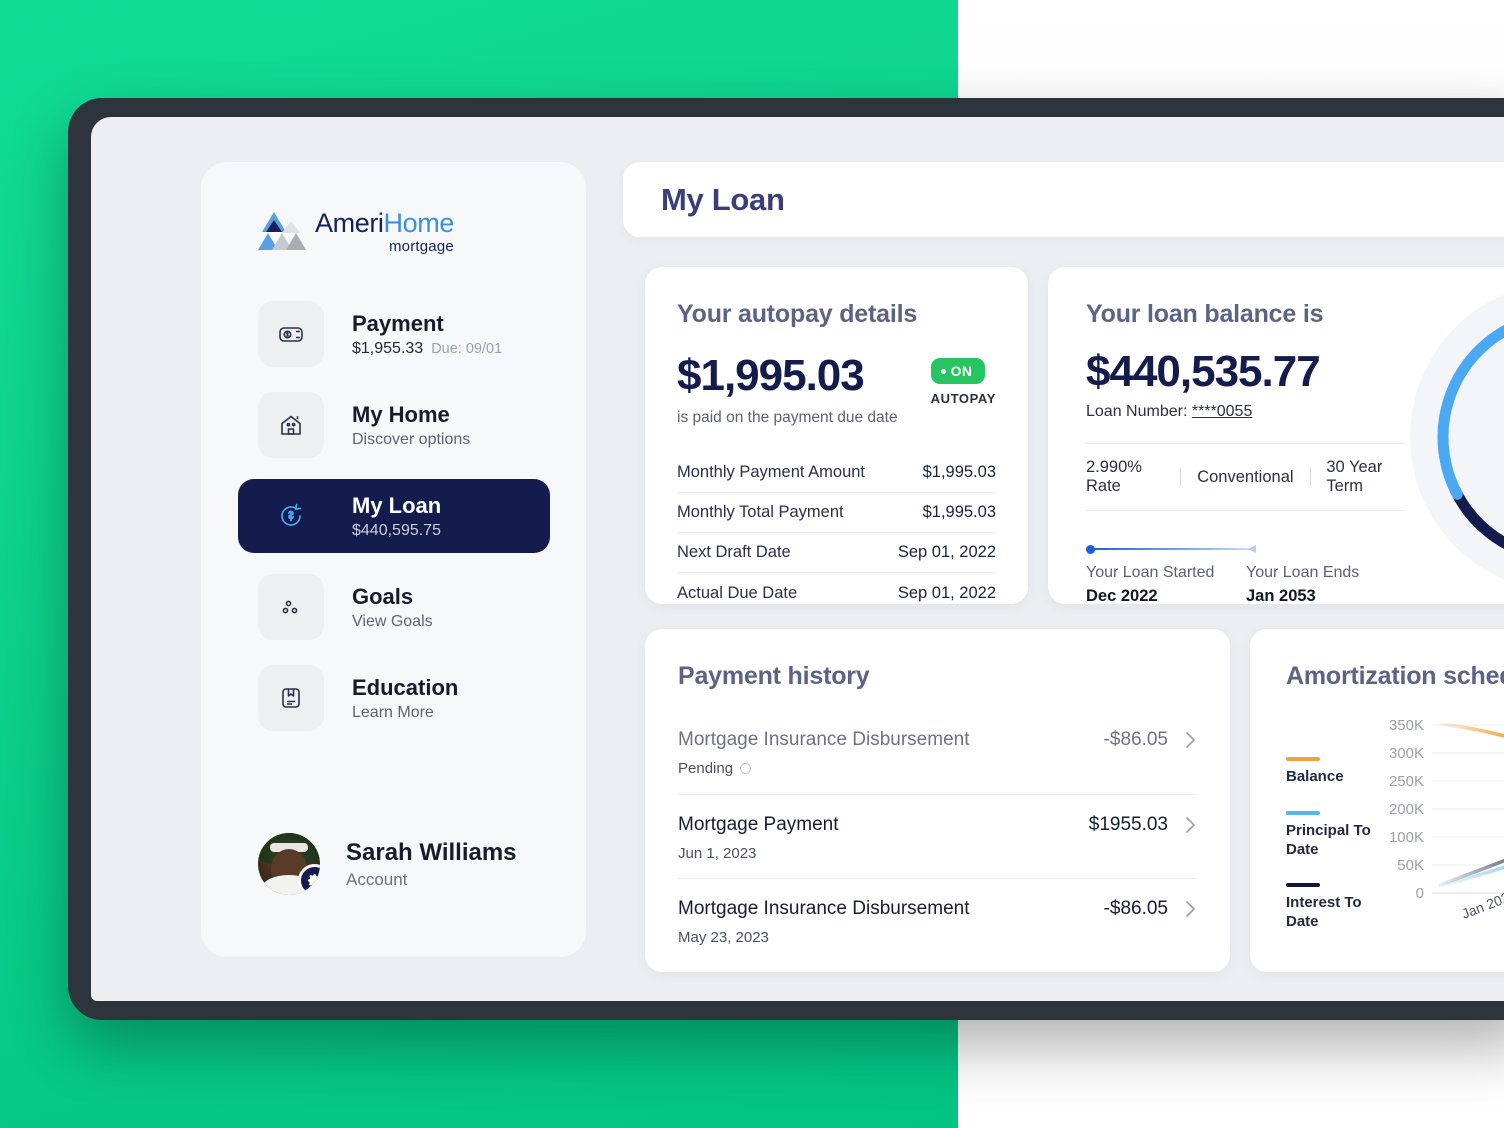 The width and height of the screenshot is (1504, 1128). Describe the element at coordinates (836, 593) in the screenshot. I see `table-row: Actual Due Date Sep 01, 2022` at that location.